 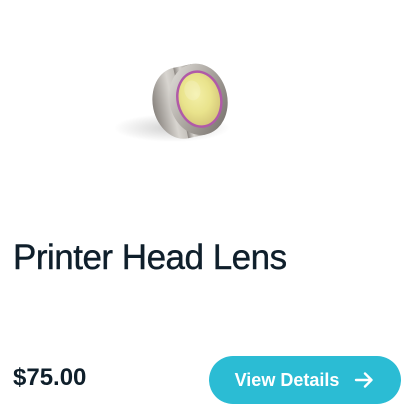 I want to click on view-details-button: View Details, so click(x=305, y=380).